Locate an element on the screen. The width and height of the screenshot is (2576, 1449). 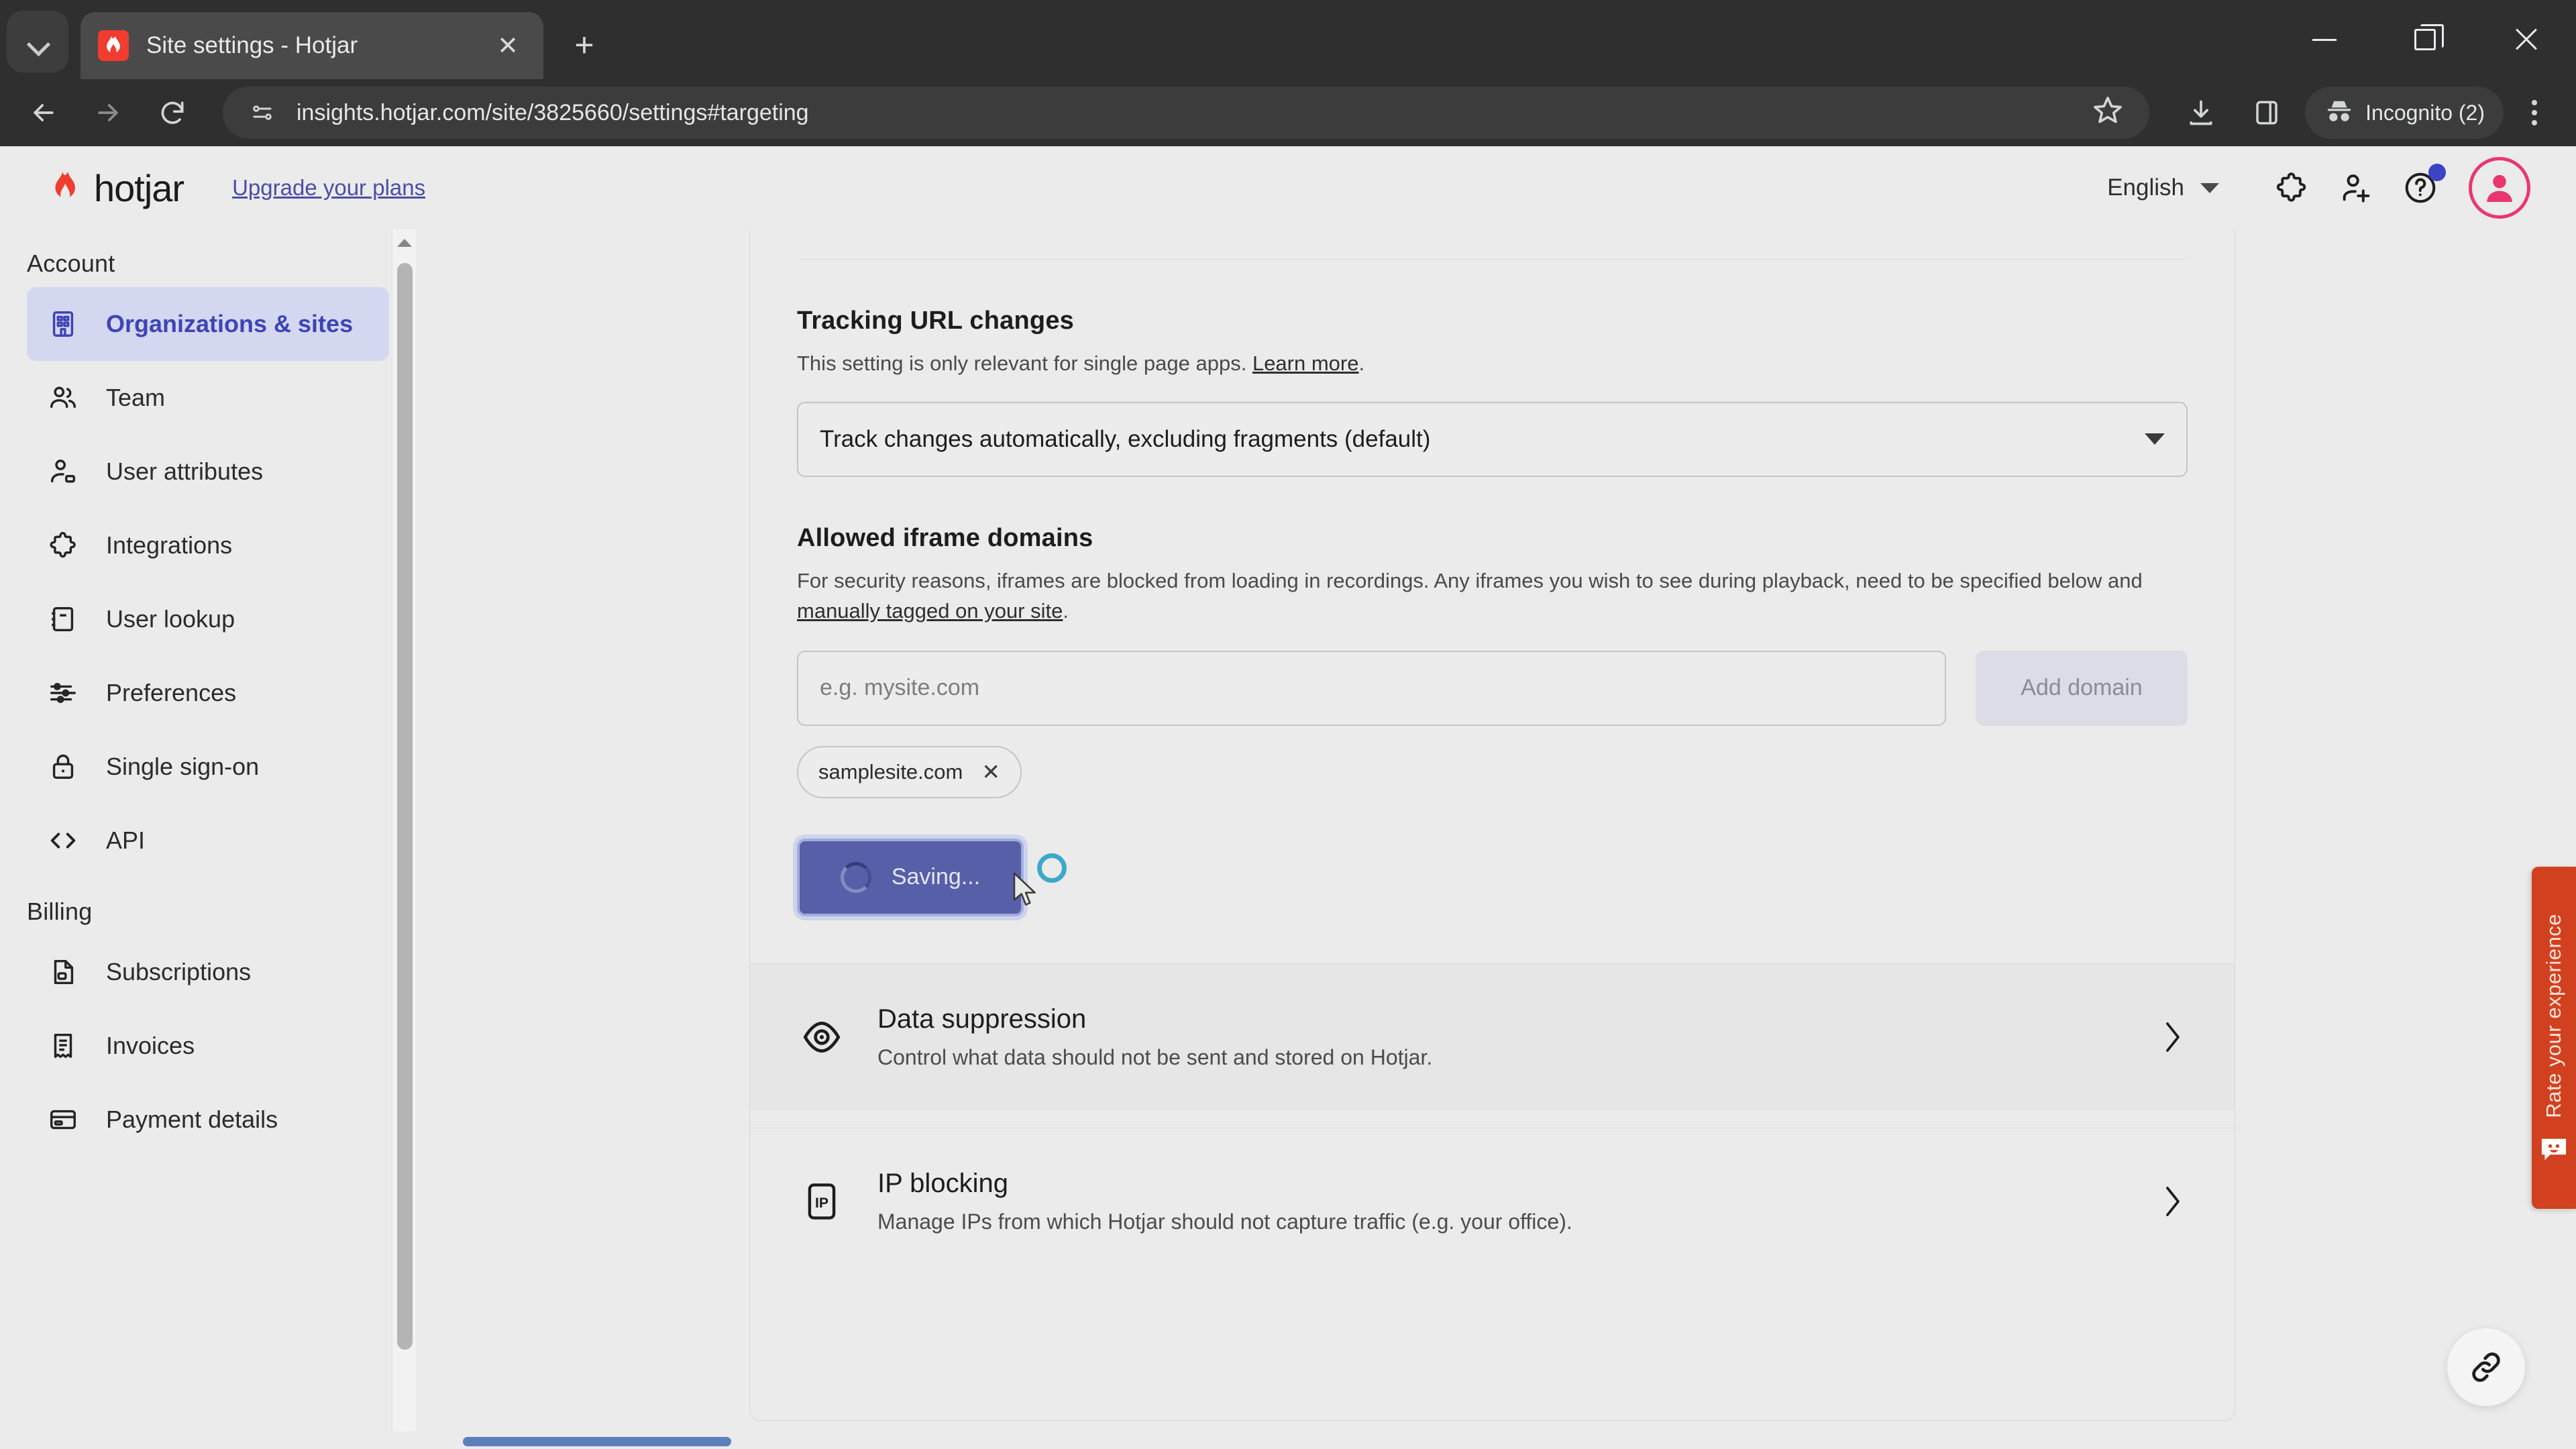
sidebar-group-title-account: Account is located at coordinates (71, 263).